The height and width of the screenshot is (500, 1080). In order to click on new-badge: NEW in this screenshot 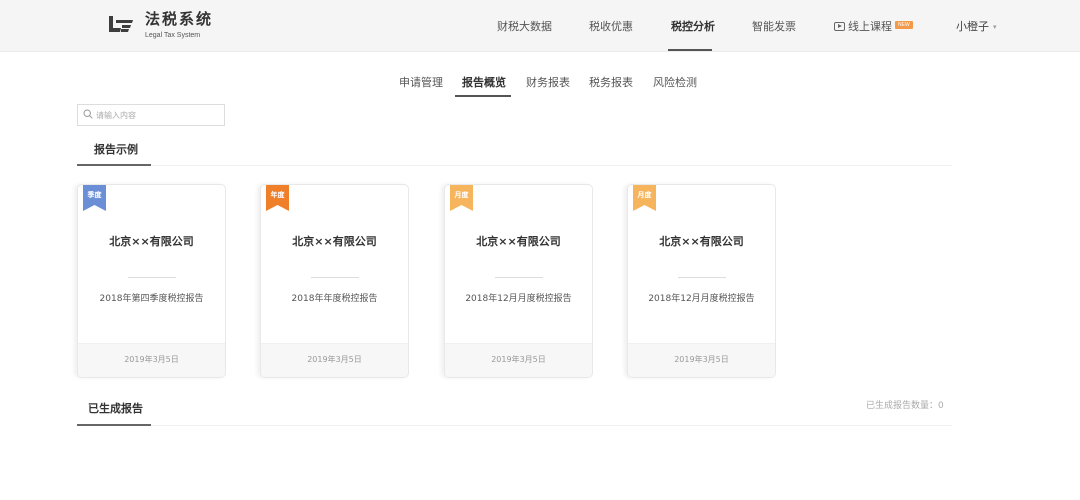, I will do `click(904, 25)`.